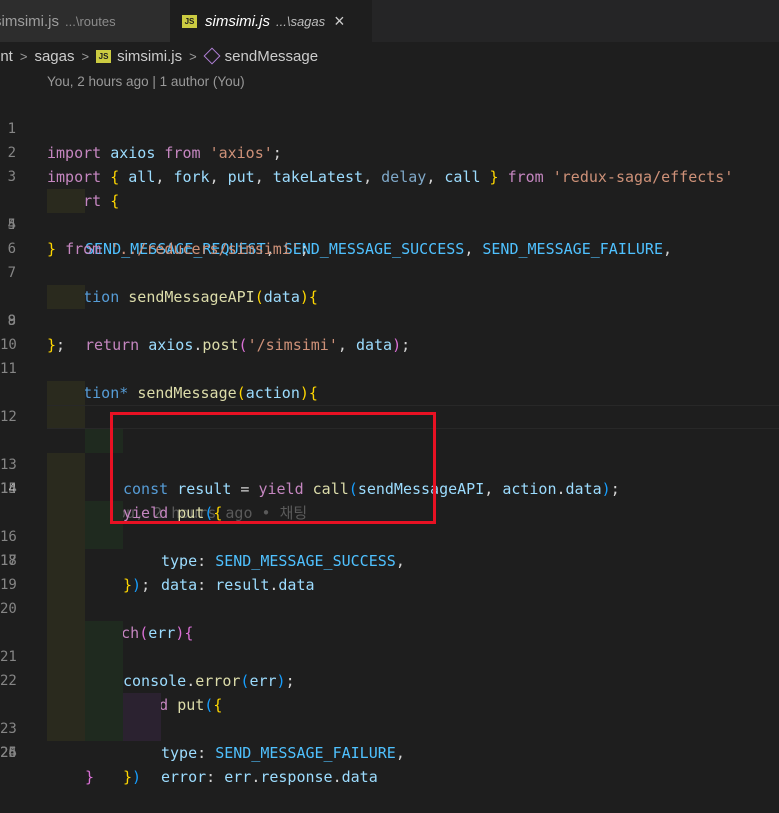  Describe the element at coordinates (238, 777) in the screenshot. I see `code-token: err` at that location.